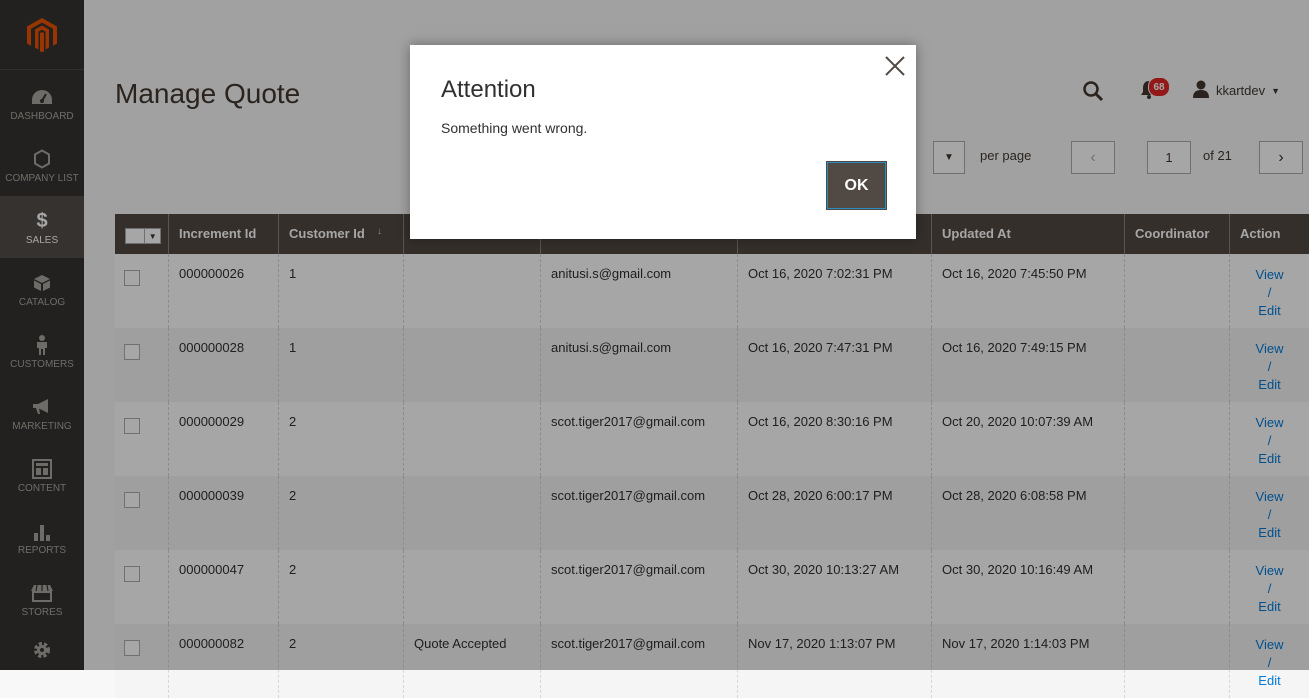 Image resolution: width=1309 pixels, height=698 pixels. I want to click on modal-title: Attention, so click(488, 89).